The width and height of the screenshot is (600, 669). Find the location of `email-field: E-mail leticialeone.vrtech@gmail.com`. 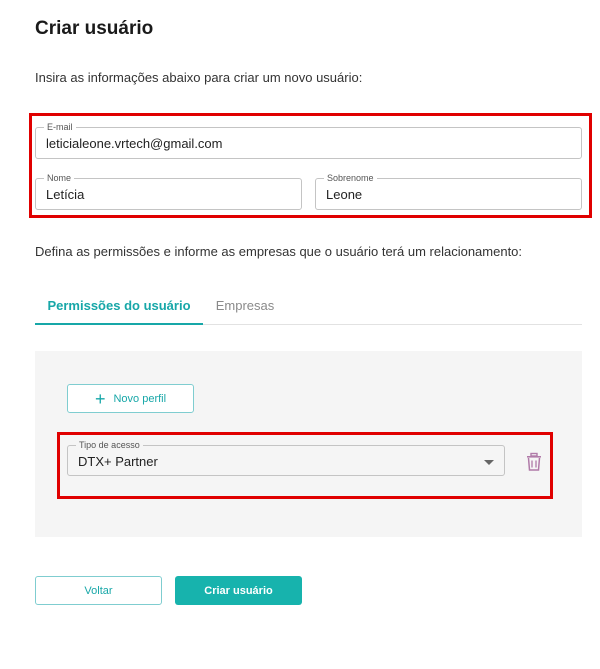

email-field: E-mail leticialeone.vrtech@gmail.com is located at coordinates (308, 140).